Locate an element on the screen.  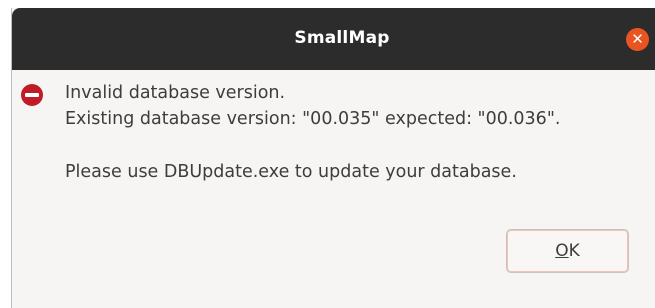
close-button: ✕ is located at coordinates (637, 39).